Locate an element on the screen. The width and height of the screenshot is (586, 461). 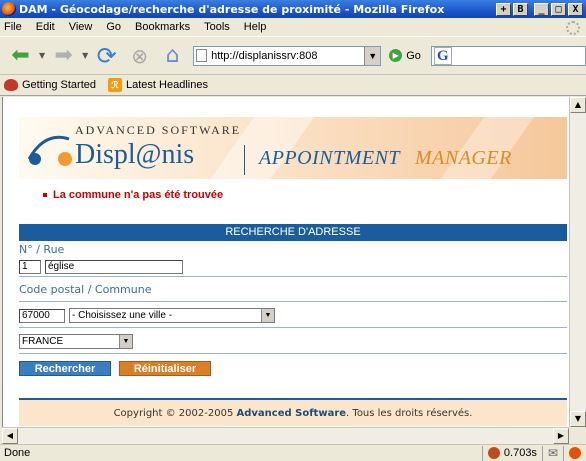
app-name-part2: MANAGER is located at coordinates (463, 158).